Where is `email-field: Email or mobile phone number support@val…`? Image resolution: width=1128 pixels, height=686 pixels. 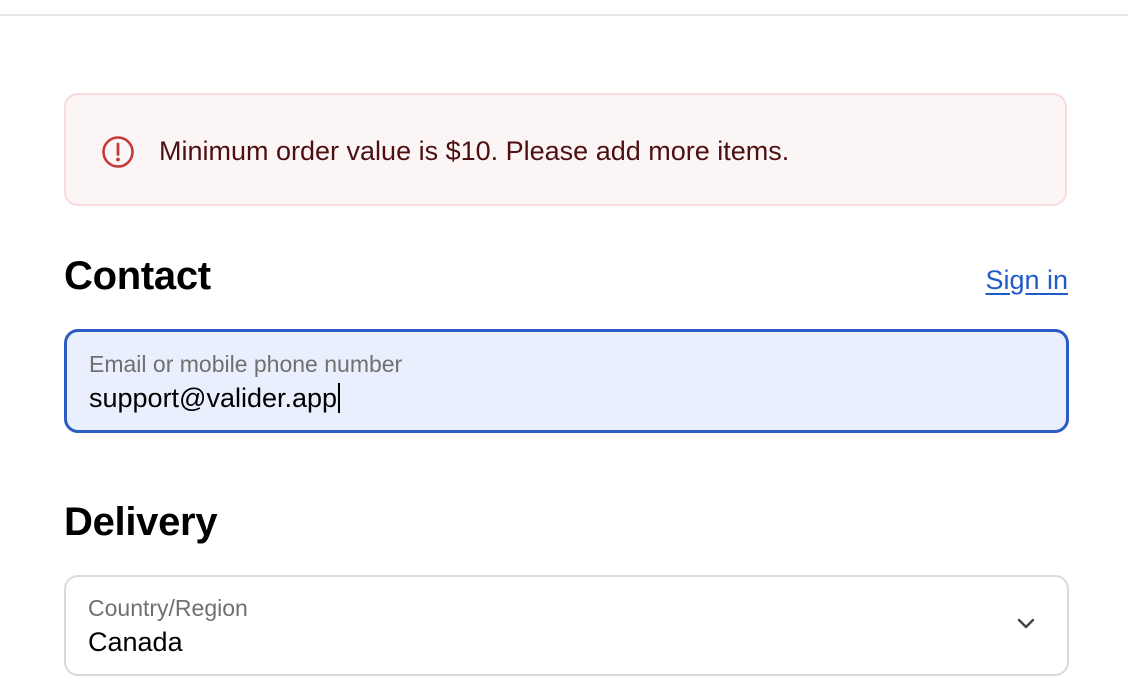
email-field: Email or mobile phone number support@val… is located at coordinates (566, 381).